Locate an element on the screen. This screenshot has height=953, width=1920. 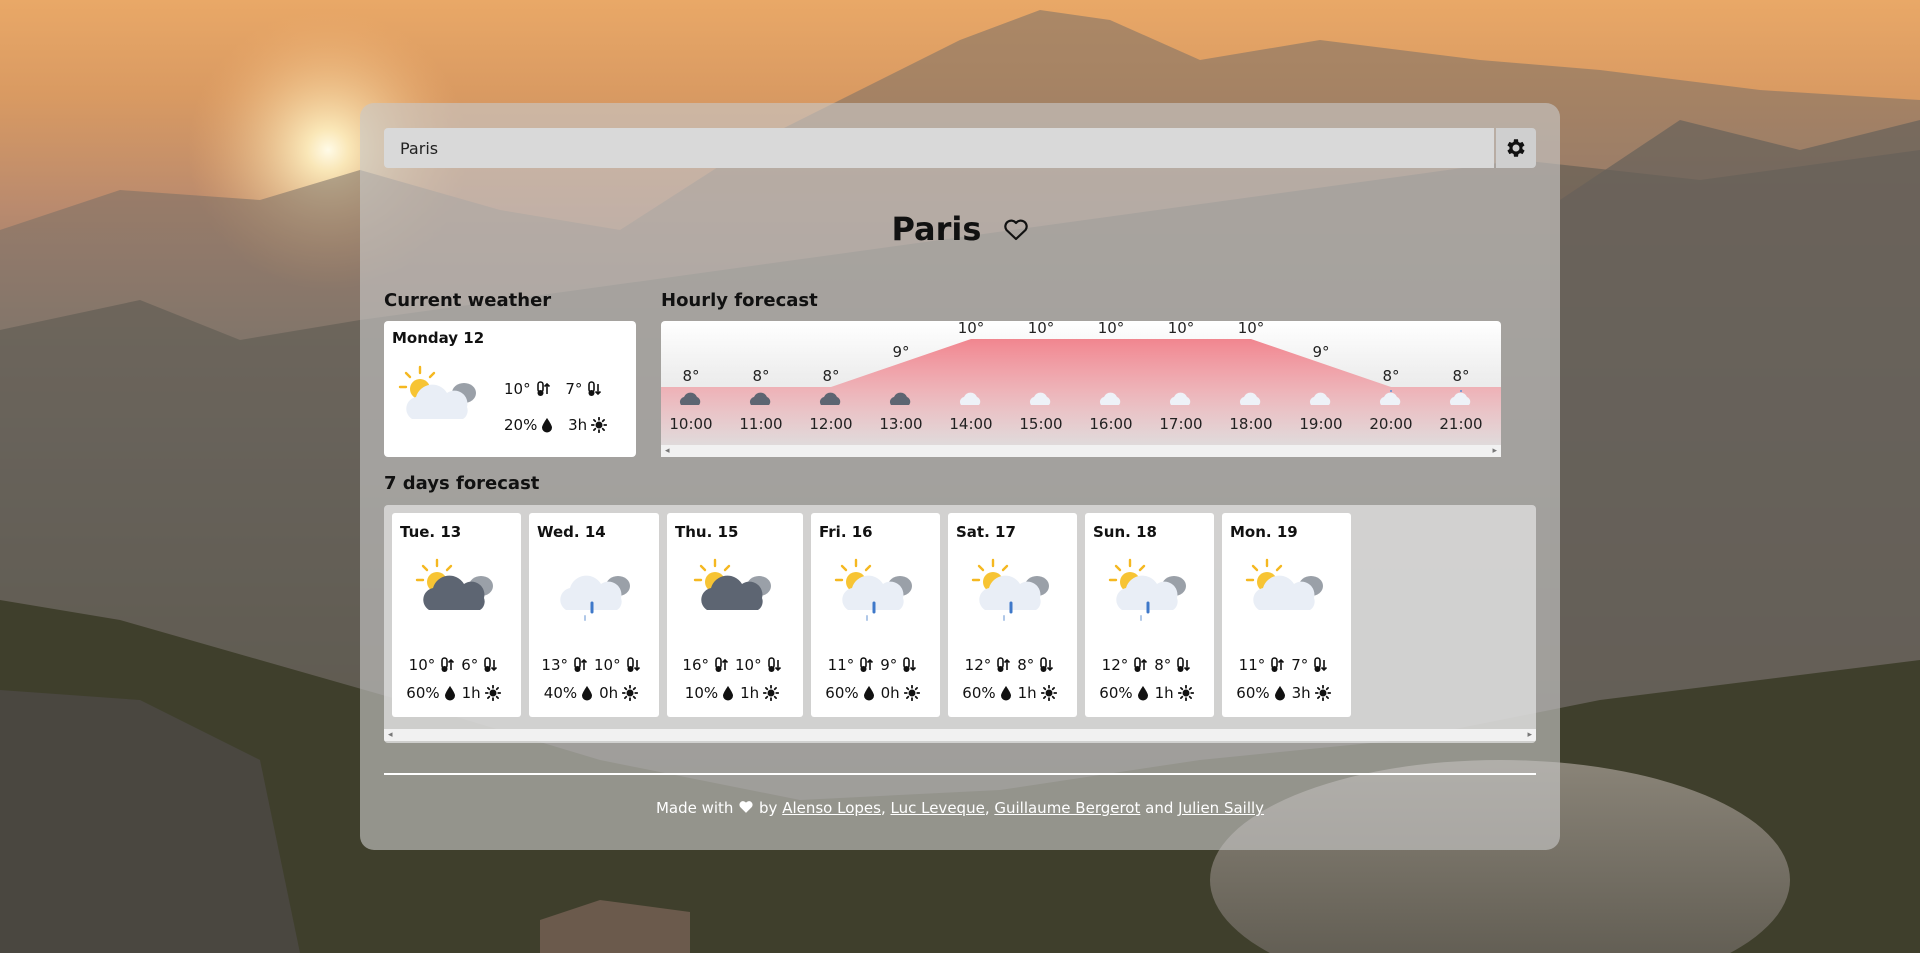
heart-outline-icon is located at coordinates (1015, 230).